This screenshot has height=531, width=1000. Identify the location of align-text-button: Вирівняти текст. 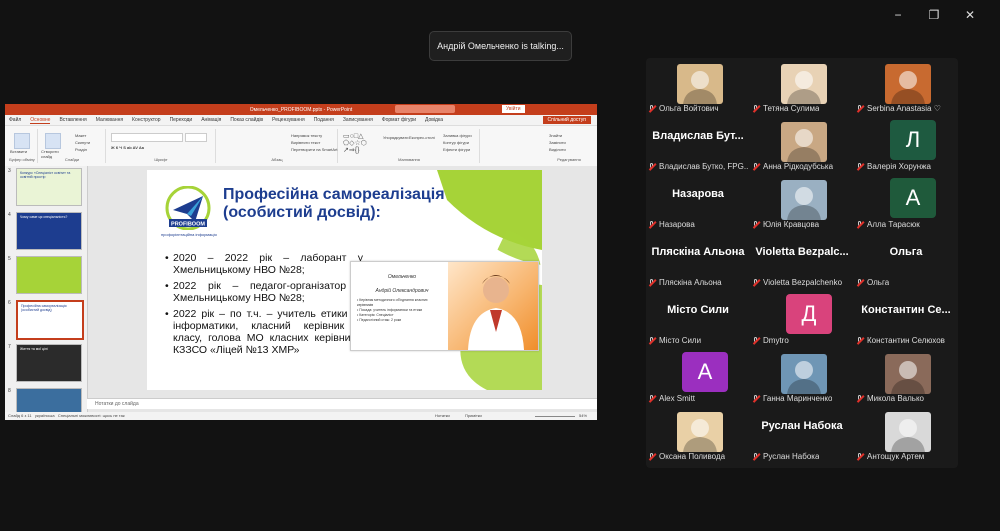
(305, 142).